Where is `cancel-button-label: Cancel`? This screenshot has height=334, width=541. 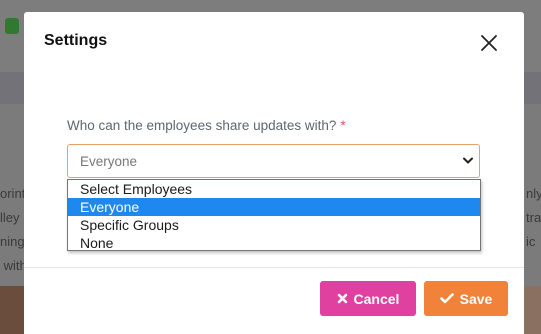 cancel-button-label: Cancel is located at coordinates (376, 298).